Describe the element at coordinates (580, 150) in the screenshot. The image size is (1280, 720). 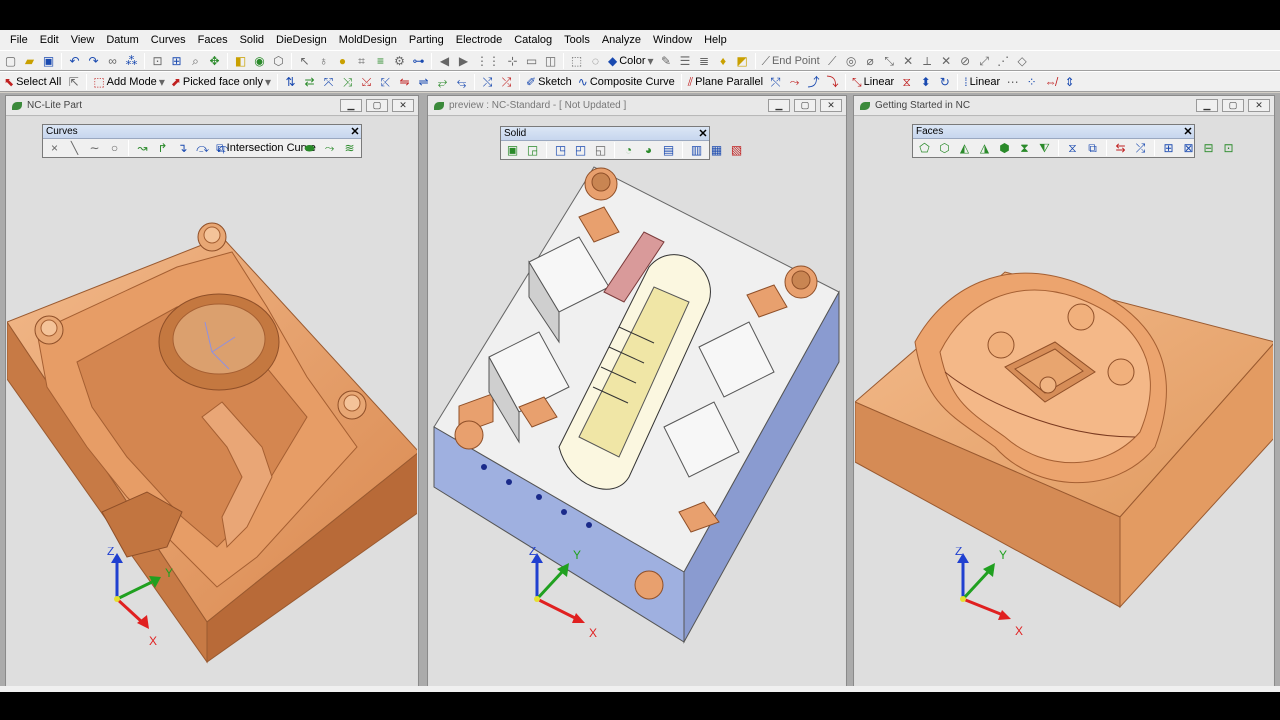
I see `boolean-subtract-icon: ◰` at that location.